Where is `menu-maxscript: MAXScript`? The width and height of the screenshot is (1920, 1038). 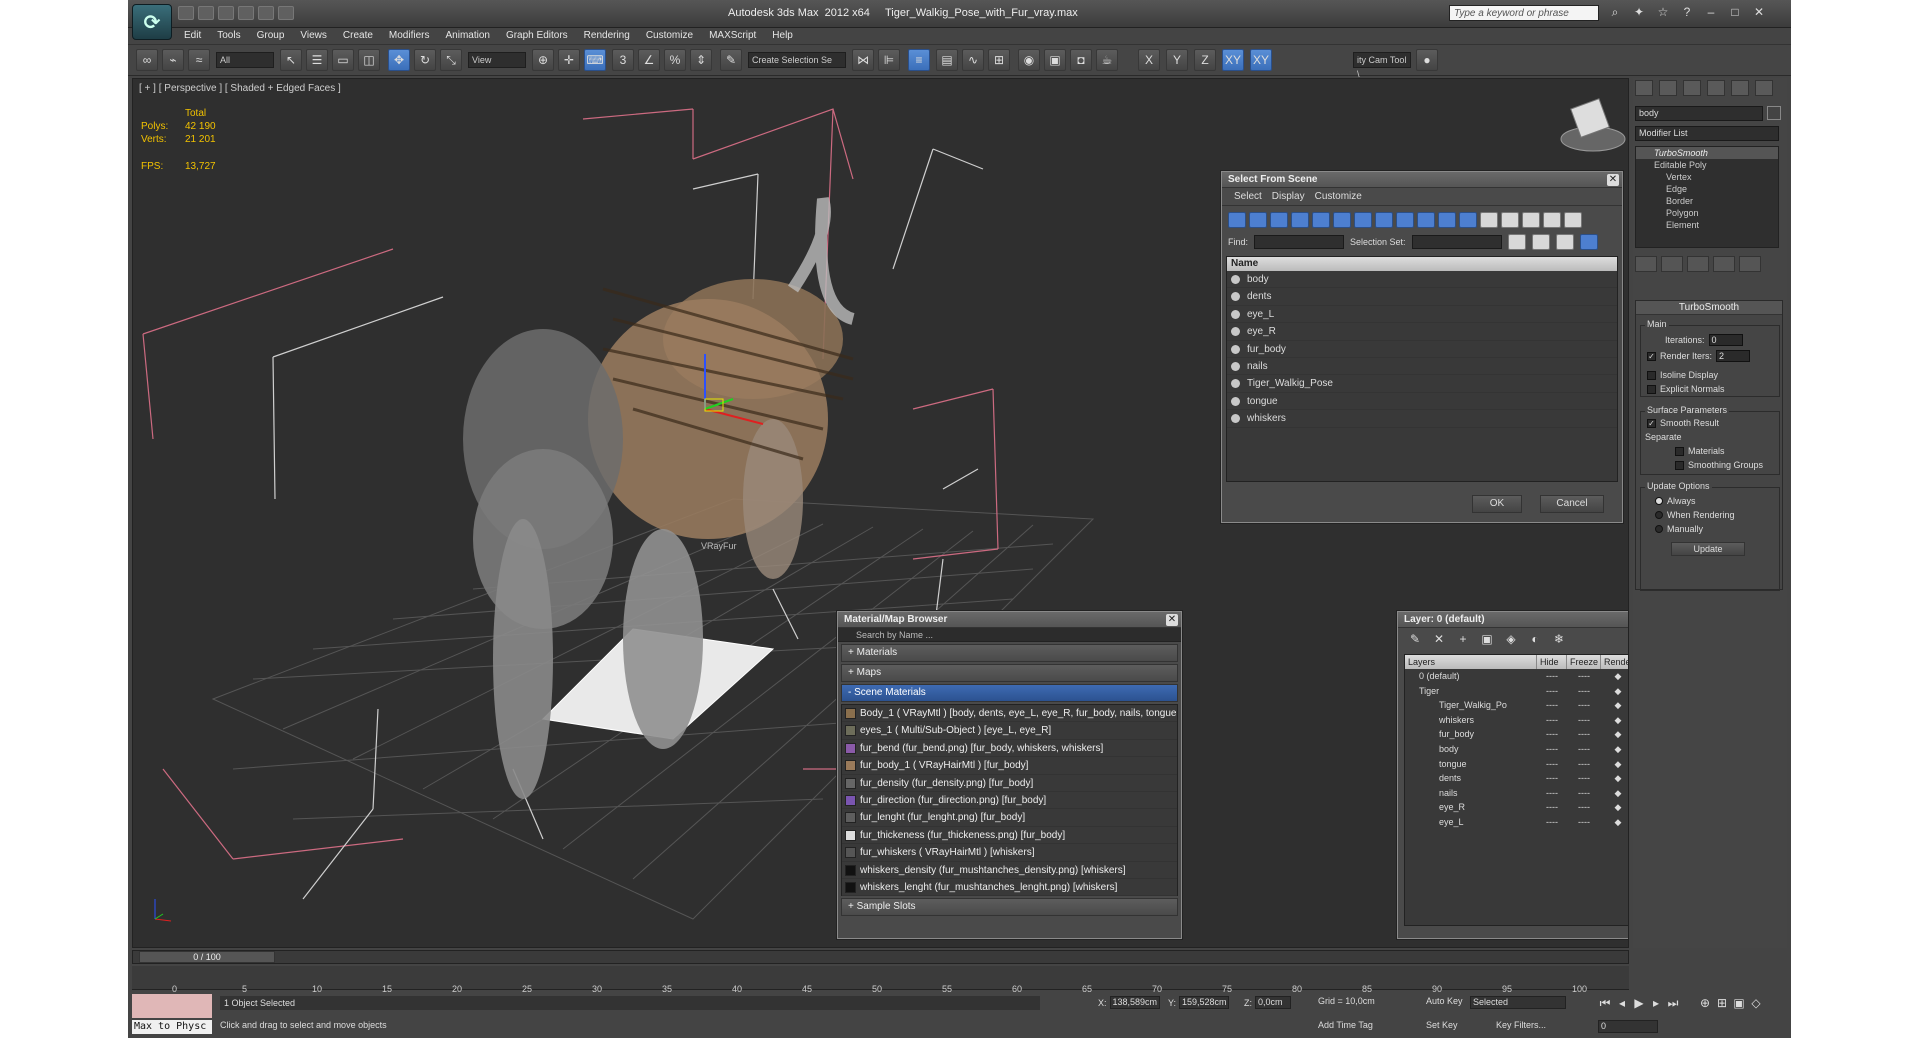
menu-maxscript: MAXScript is located at coordinates (732, 35).